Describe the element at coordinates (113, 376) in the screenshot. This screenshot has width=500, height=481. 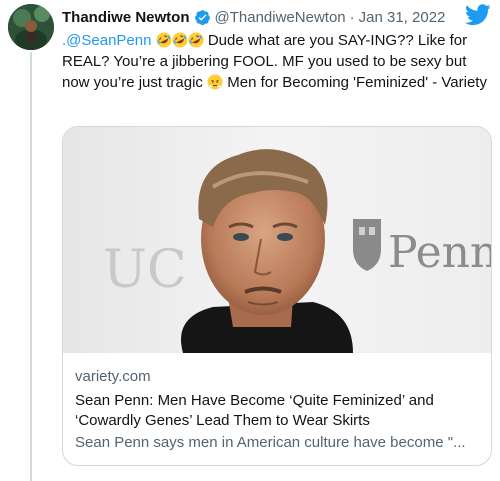
I see `card-domain: variety.com` at that location.